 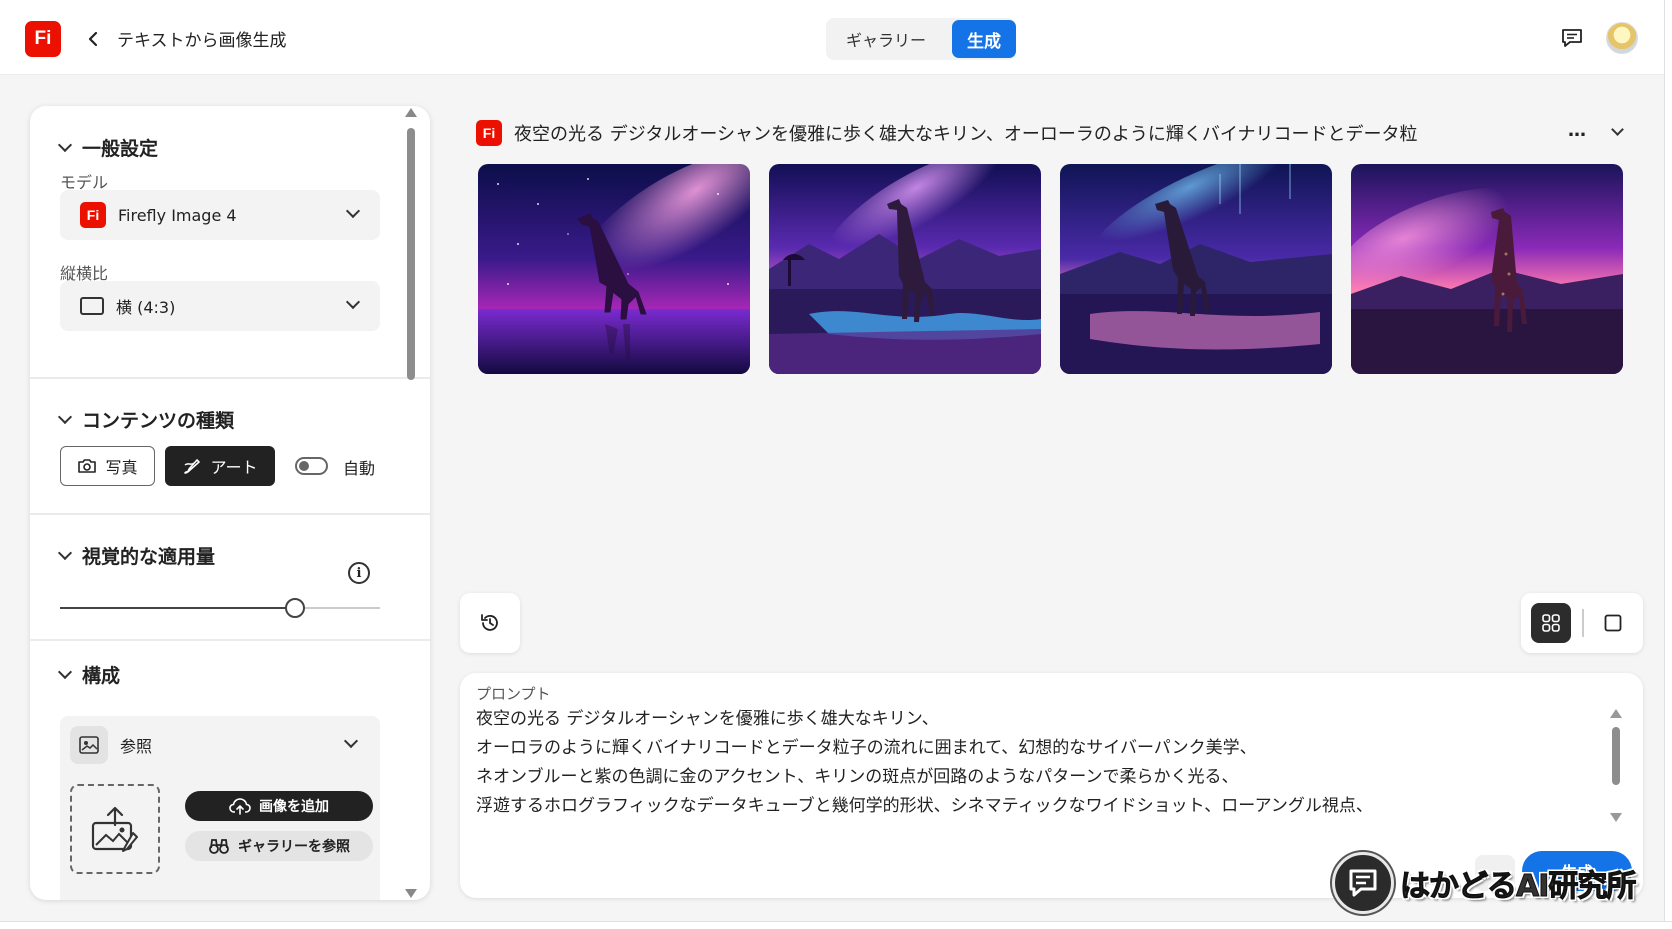 I want to click on section-content-type-title: コンテンツの種類, so click(x=158, y=421).